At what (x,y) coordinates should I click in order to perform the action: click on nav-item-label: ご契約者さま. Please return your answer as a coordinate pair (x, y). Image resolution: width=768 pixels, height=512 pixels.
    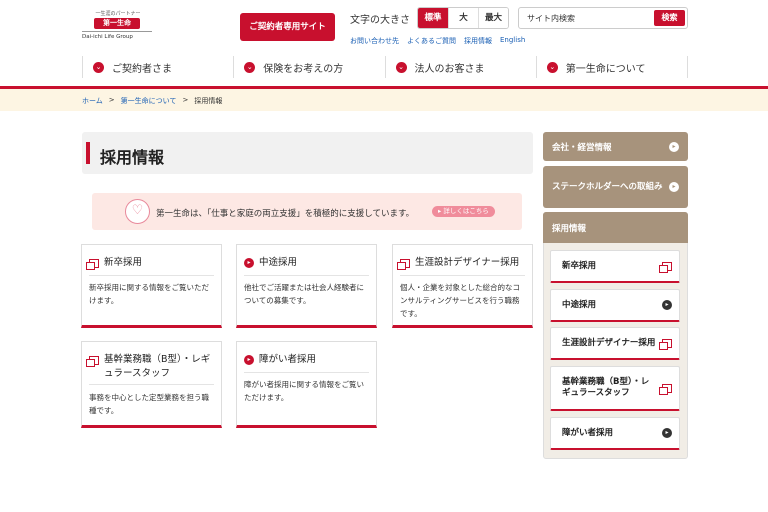
    Looking at the image, I should click on (142, 69).